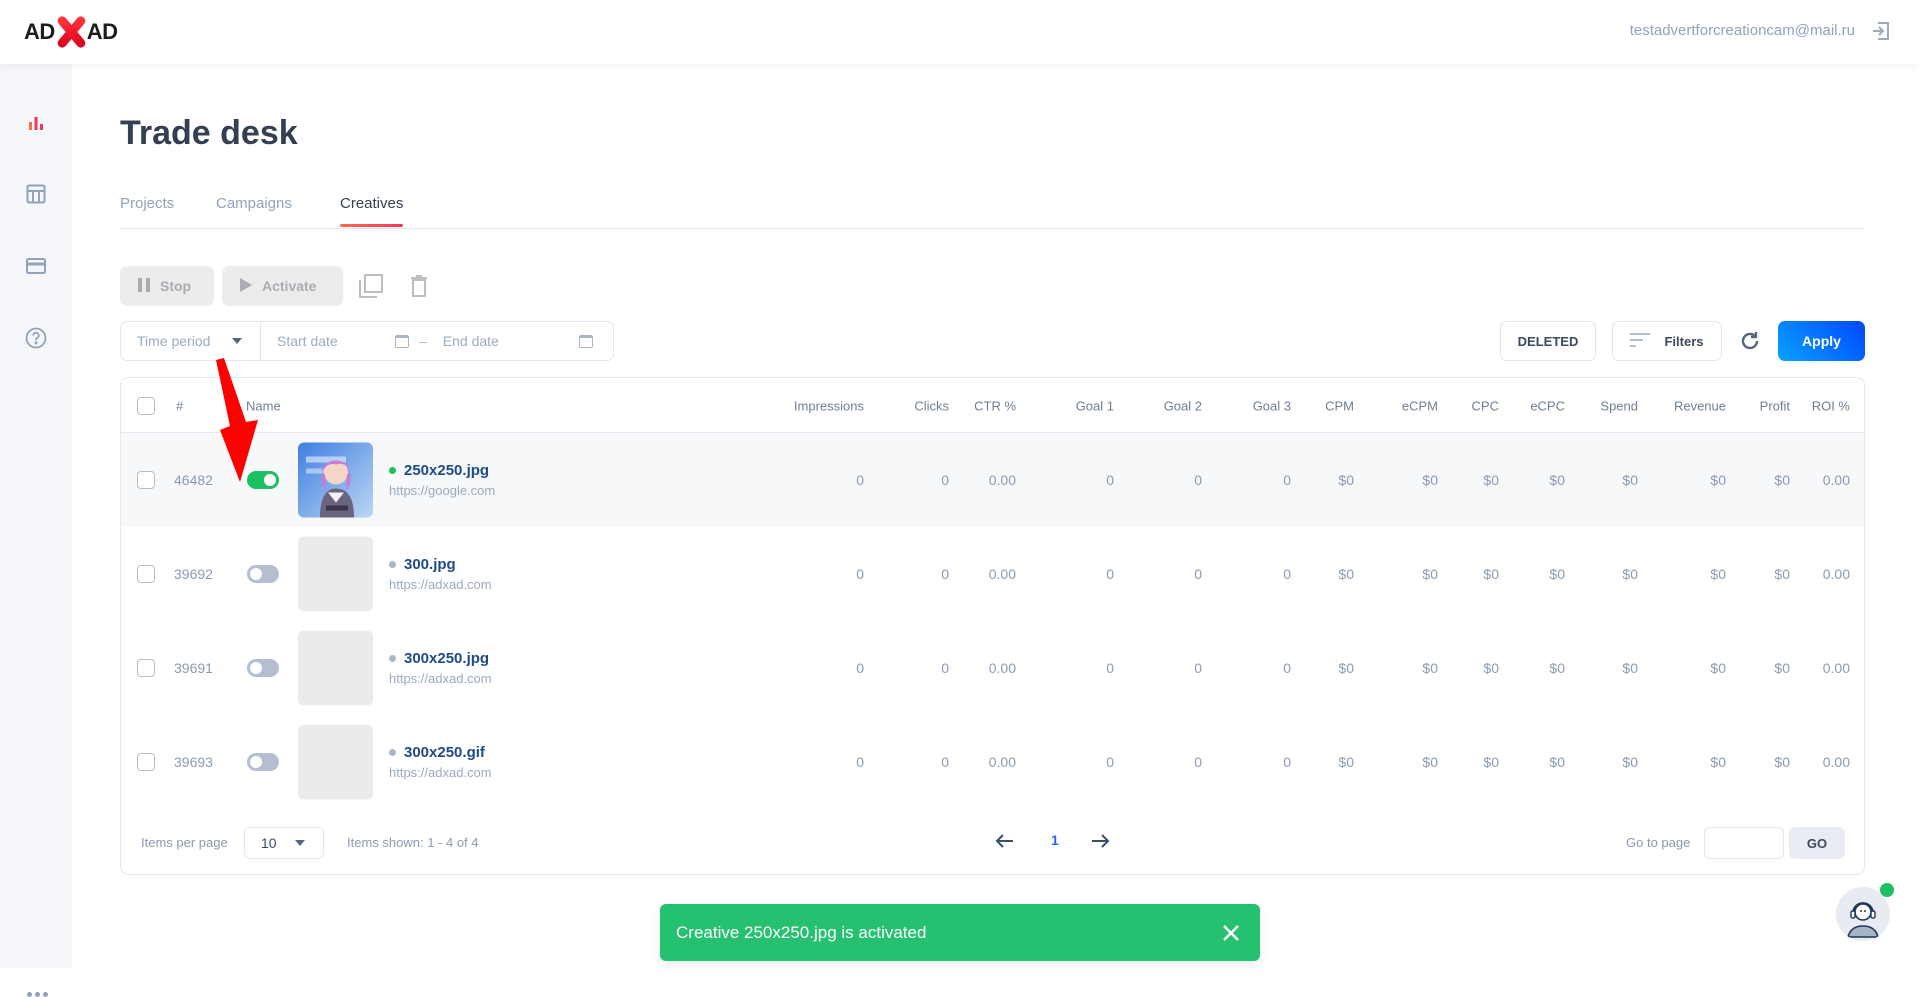  I want to click on cell-ecpm: $0, so click(1430, 574).